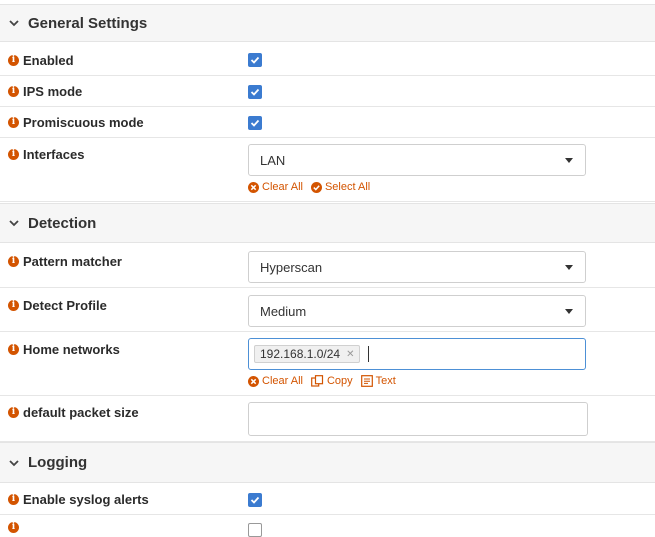 The image size is (655, 537). Describe the element at coordinates (418, 419) in the screenshot. I see `default-packet-size-input` at that location.